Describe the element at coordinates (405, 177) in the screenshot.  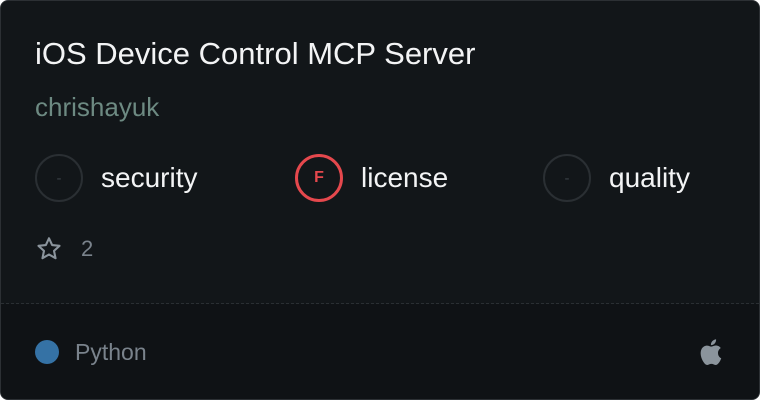
I see `license-label: license` at that location.